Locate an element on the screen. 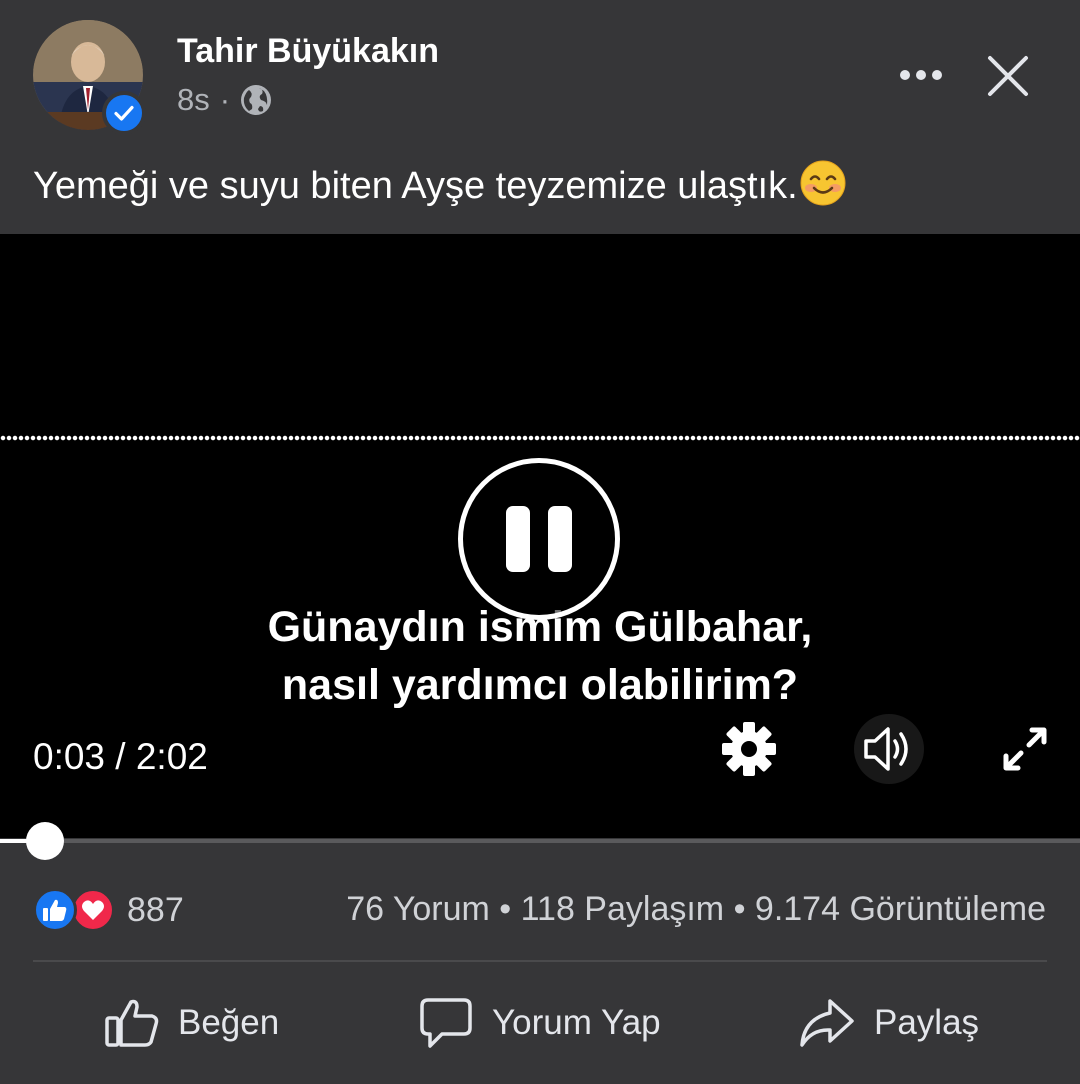  video-progress-bar is located at coordinates (540, 841).